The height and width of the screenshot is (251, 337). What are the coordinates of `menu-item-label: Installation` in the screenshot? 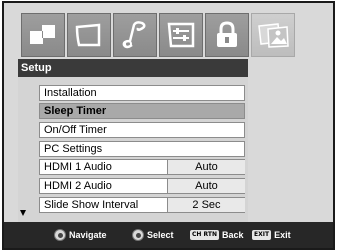 It's located at (70, 93).